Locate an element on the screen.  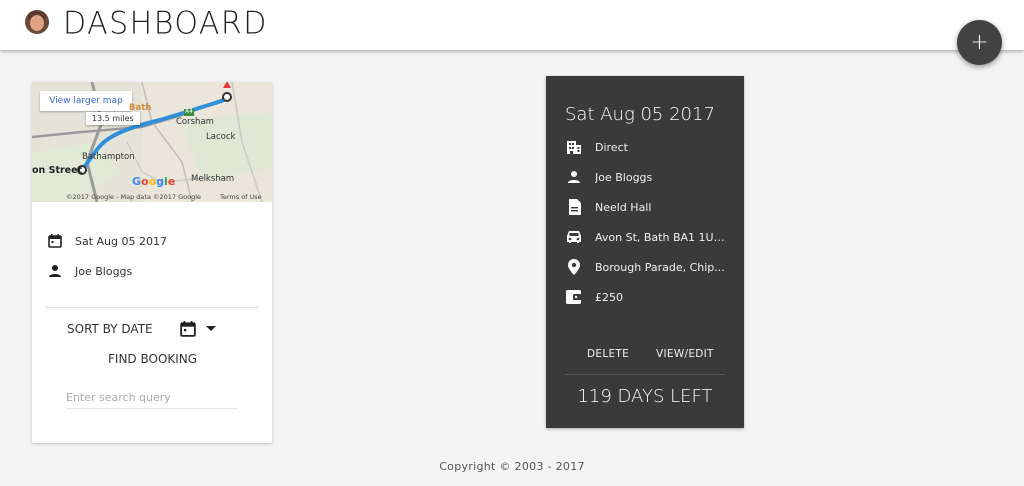
map-label-bath: Bath is located at coordinates (140, 108).